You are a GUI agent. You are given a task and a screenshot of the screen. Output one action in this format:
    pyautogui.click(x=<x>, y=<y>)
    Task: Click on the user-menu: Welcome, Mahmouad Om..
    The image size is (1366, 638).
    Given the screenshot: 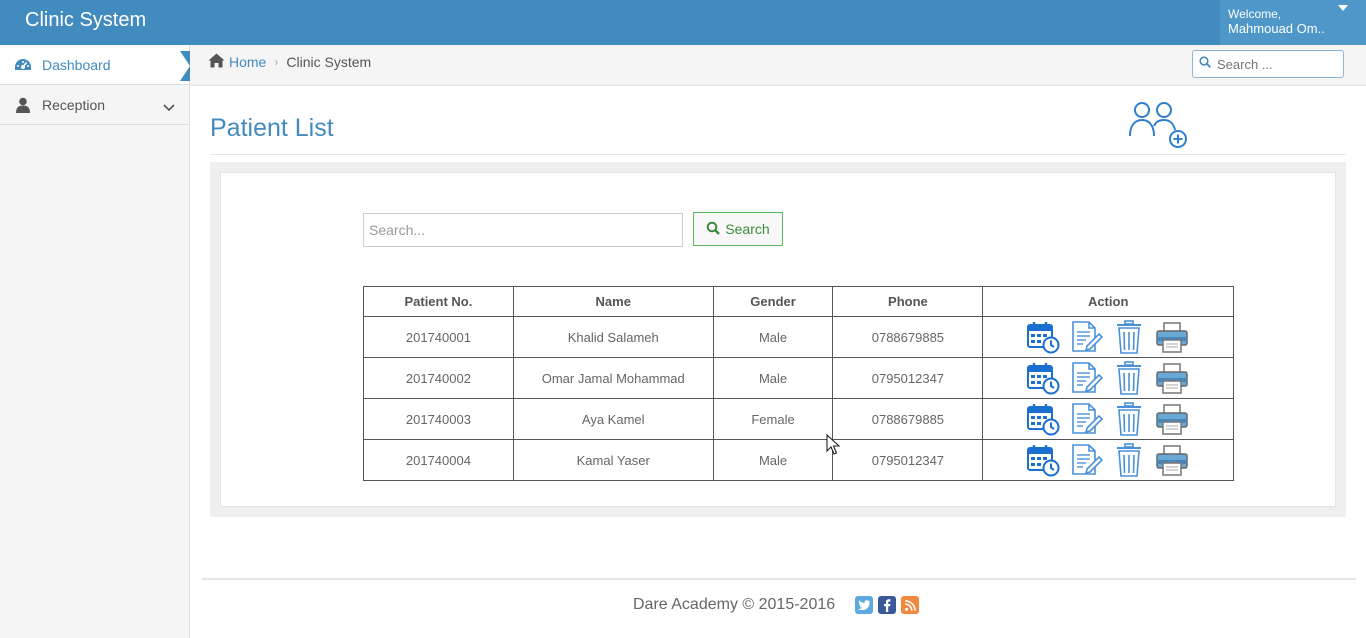 What is the action you would take?
    pyautogui.click(x=1293, y=22)
    